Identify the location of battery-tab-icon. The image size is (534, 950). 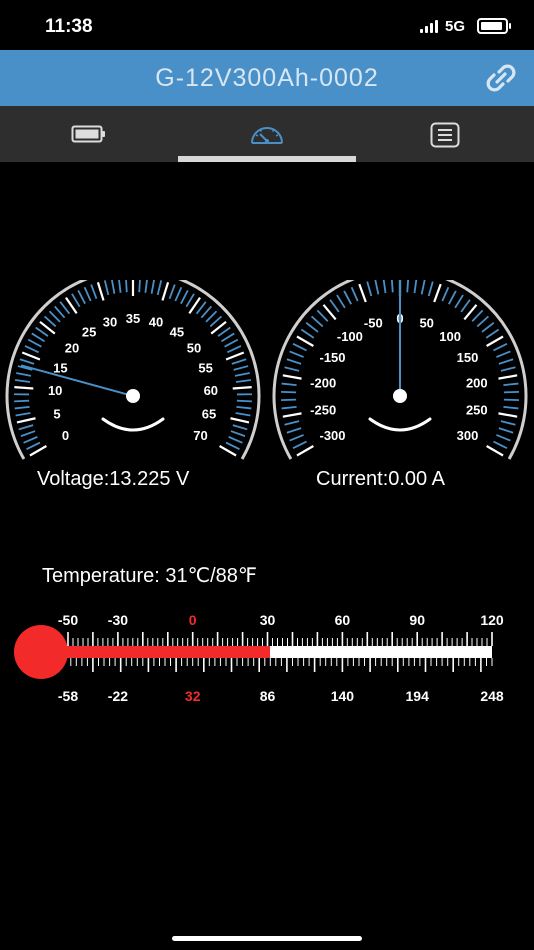
(88, 134).